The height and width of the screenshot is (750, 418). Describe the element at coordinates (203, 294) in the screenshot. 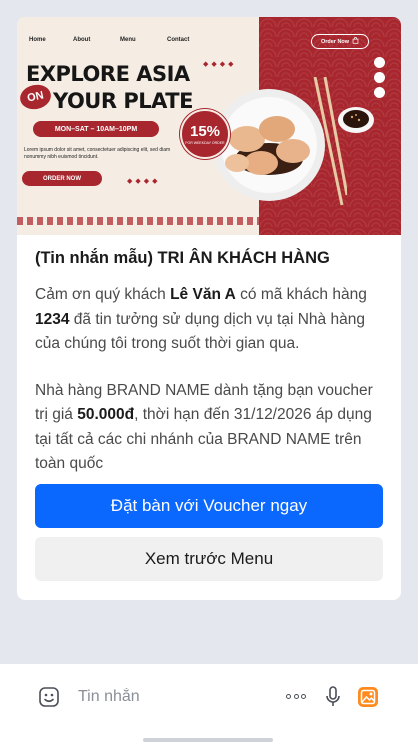

I see `customer-name: Lê Văn A` at that location.